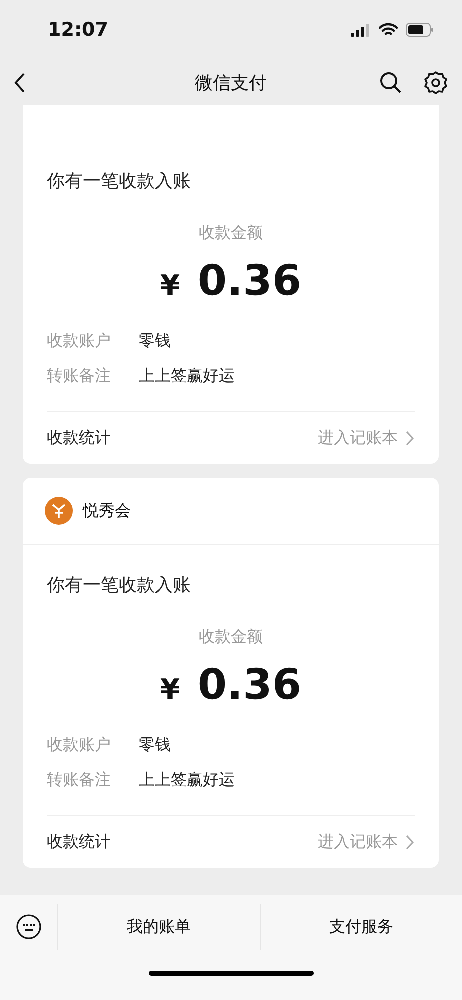  I want to click on signal-icon, so click(361, 30).